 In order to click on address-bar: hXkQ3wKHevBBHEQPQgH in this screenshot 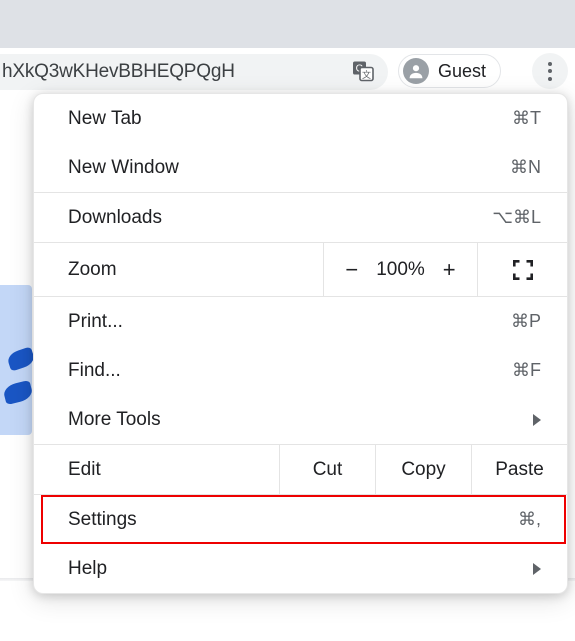, I will do `click(194, 72)`.